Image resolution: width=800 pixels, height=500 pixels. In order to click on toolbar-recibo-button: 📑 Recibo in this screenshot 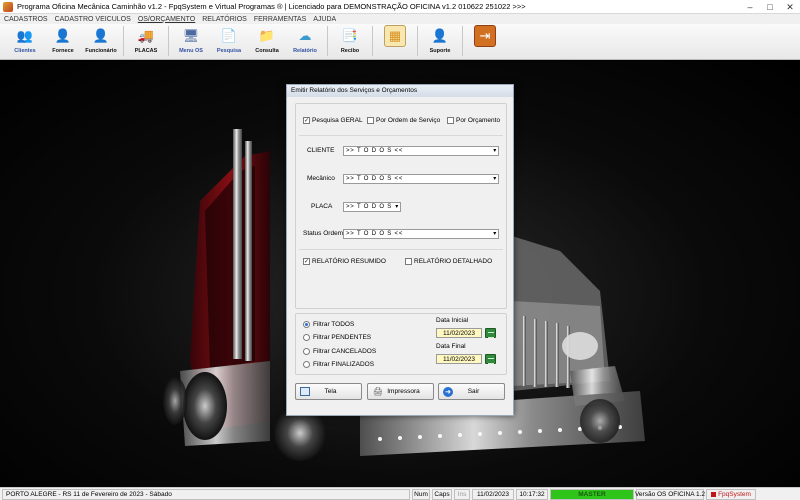, I will do `click(350, 41)`.